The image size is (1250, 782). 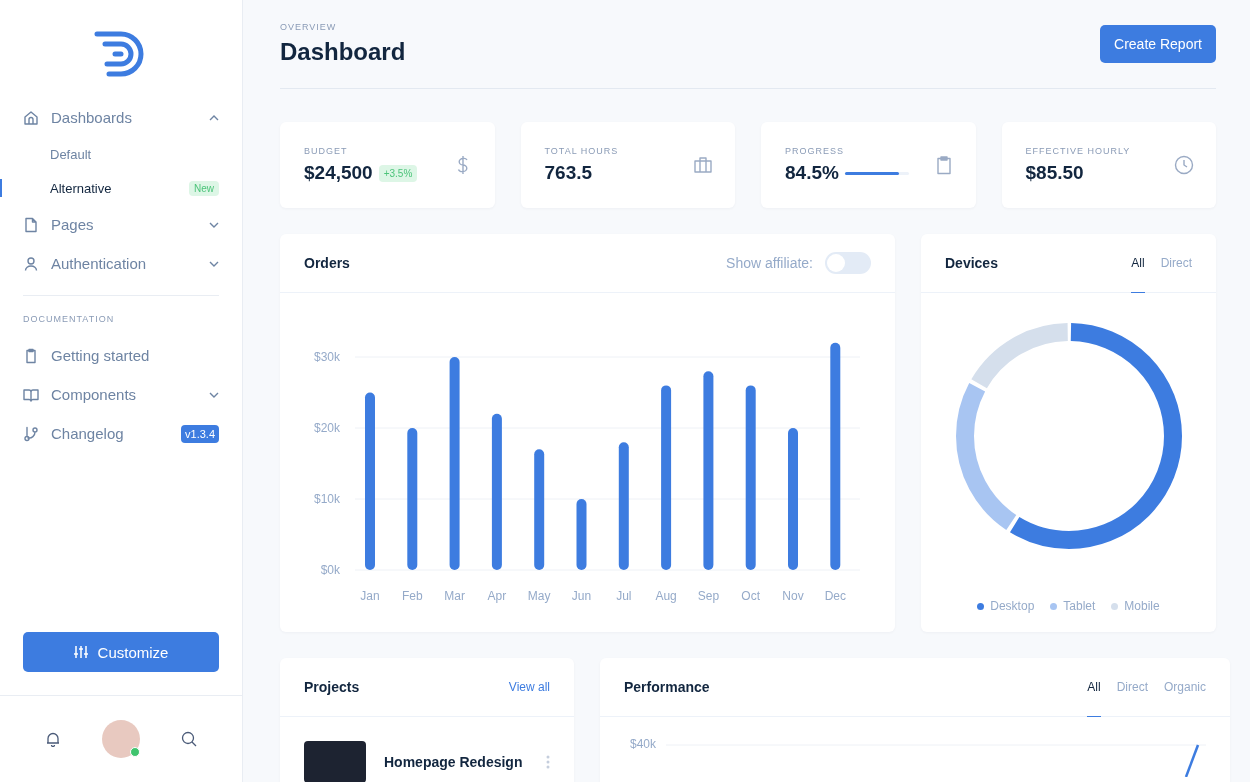 What do you see at coordinates (643, 744) in the screenshot?
I see `y-axis-label: $40k` at bounding box center [643, 744].